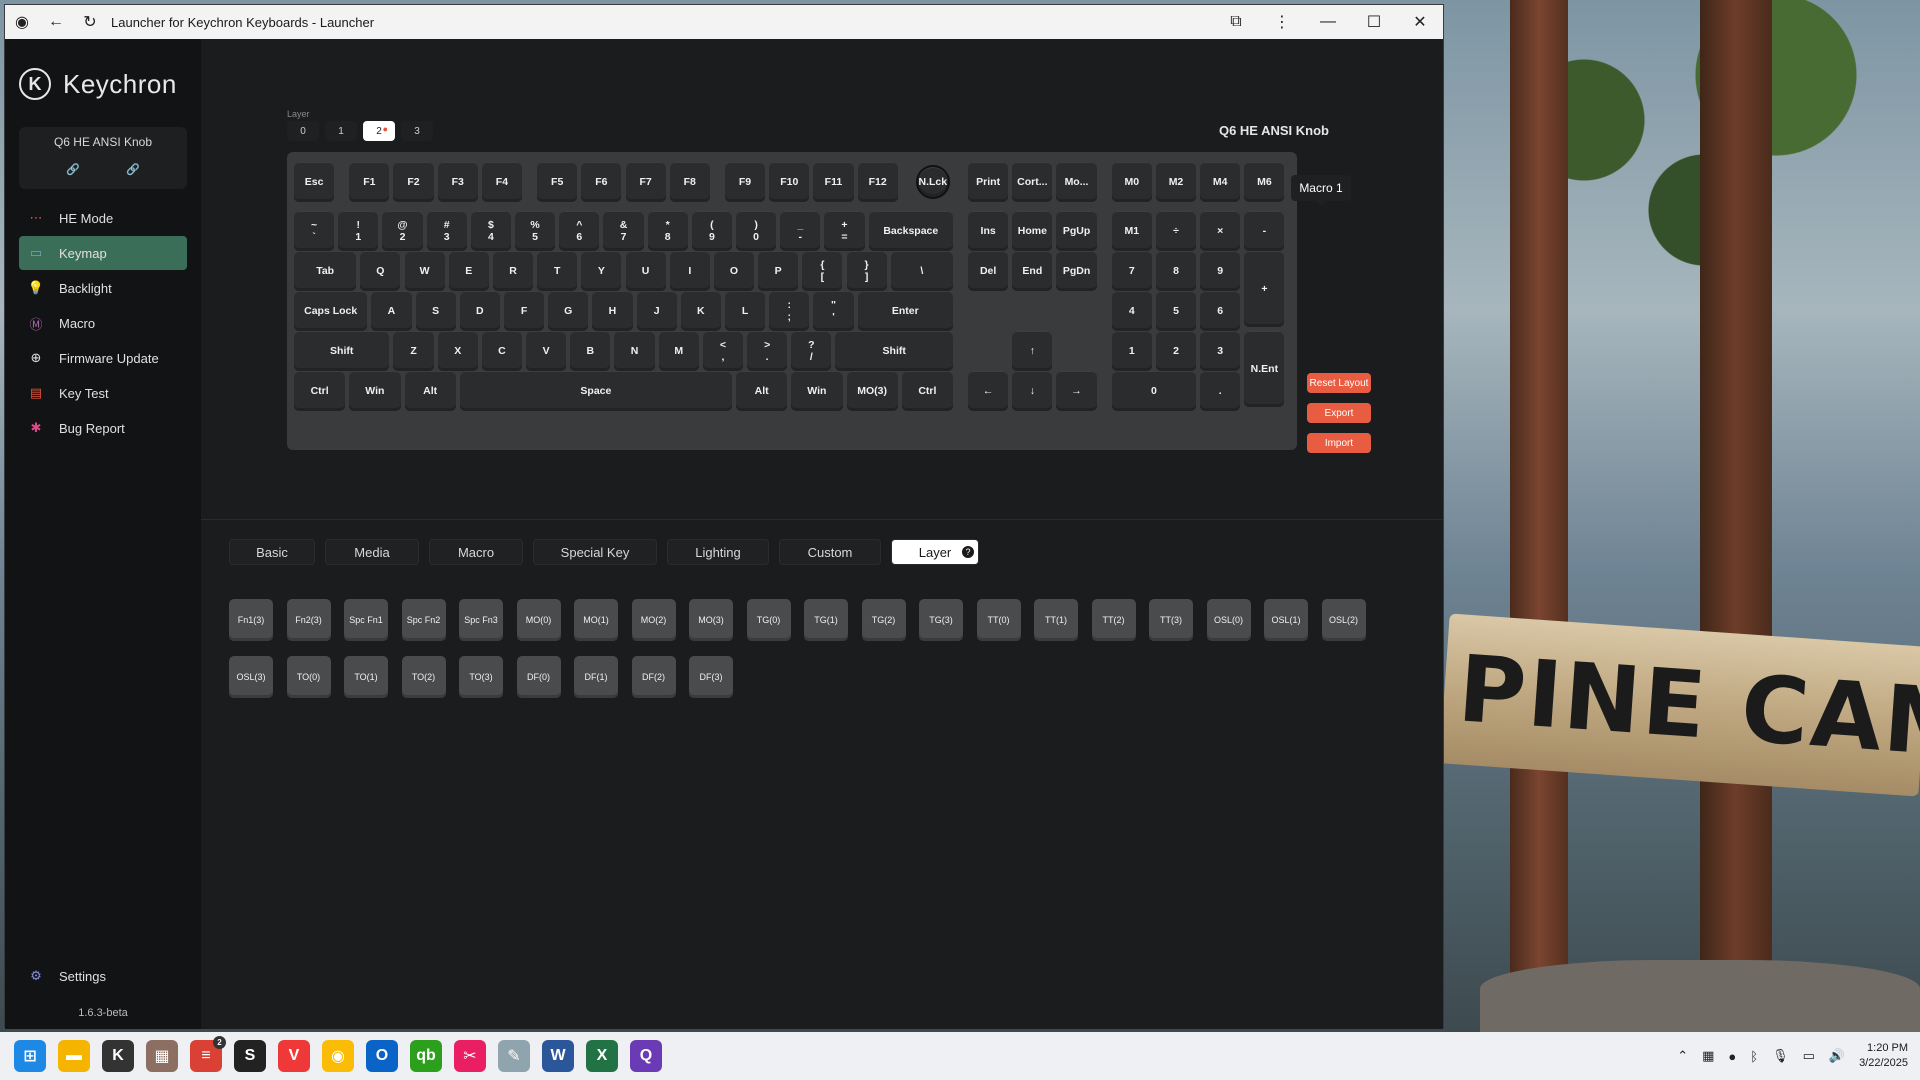 The image size is (1920, 1080). What do you see at coordinates (1264, 231) in the screenshot?
I see `key-key: -` at bounding box center [1264, 231].